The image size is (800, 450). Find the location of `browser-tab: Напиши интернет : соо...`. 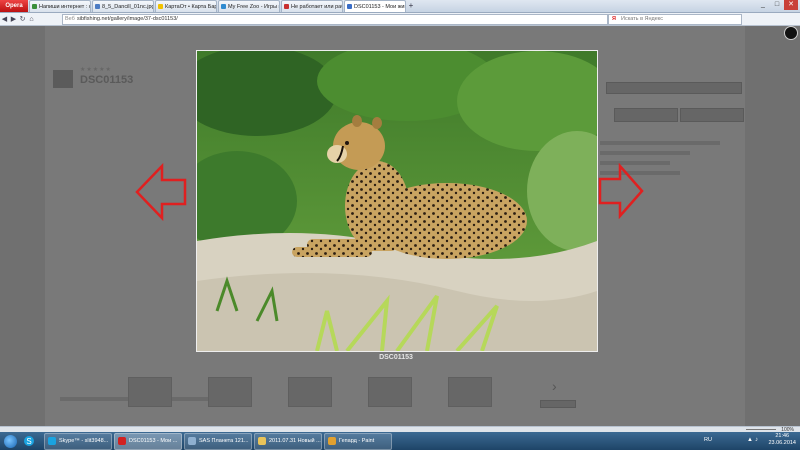

browser-tab: Напиши интернет : соо... is located at coordinates (60, 6).